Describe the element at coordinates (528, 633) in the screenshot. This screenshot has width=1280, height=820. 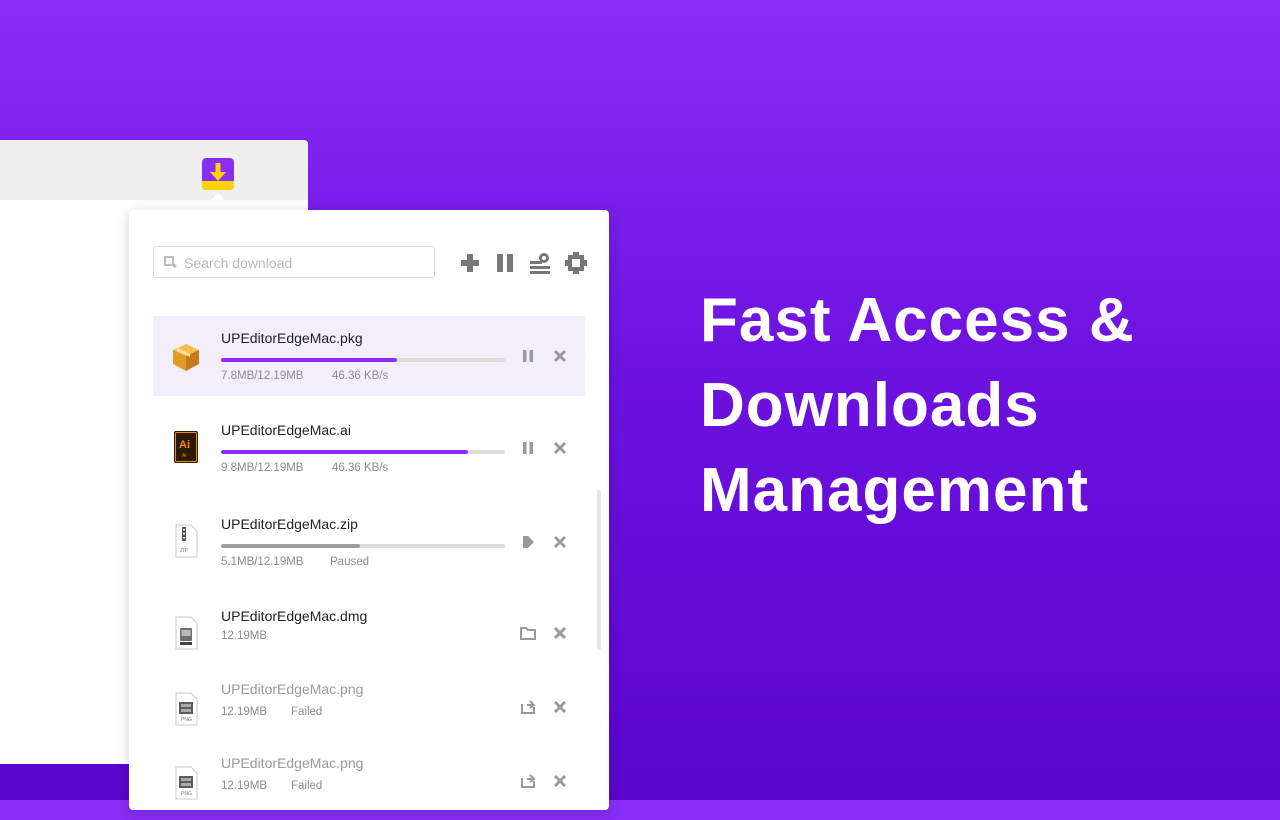
I see `folder-icon` at that location.